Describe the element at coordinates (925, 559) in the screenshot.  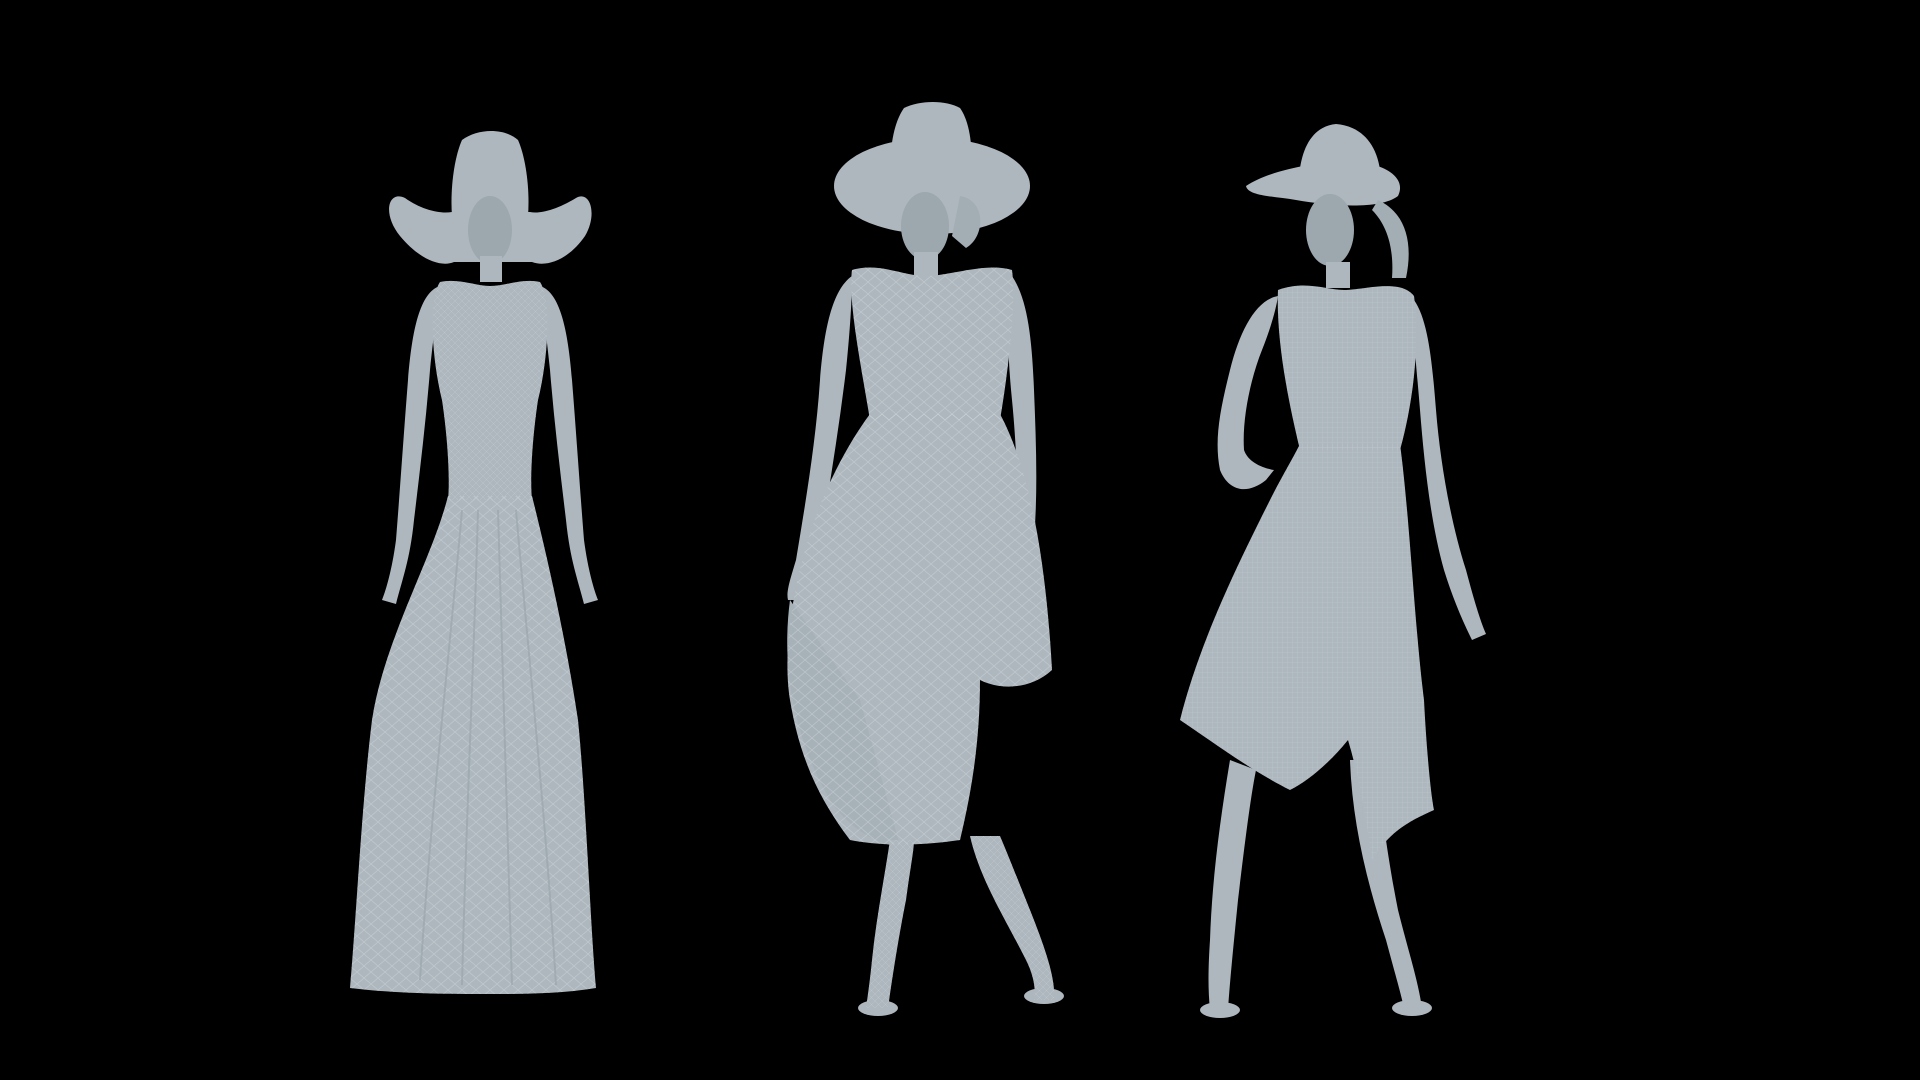
I see `figure-center` at that location.